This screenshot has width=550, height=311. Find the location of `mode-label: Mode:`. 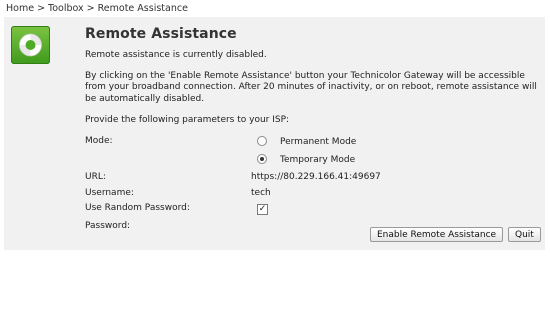

mode-label: Mode: is located at coordinates (99, 141).